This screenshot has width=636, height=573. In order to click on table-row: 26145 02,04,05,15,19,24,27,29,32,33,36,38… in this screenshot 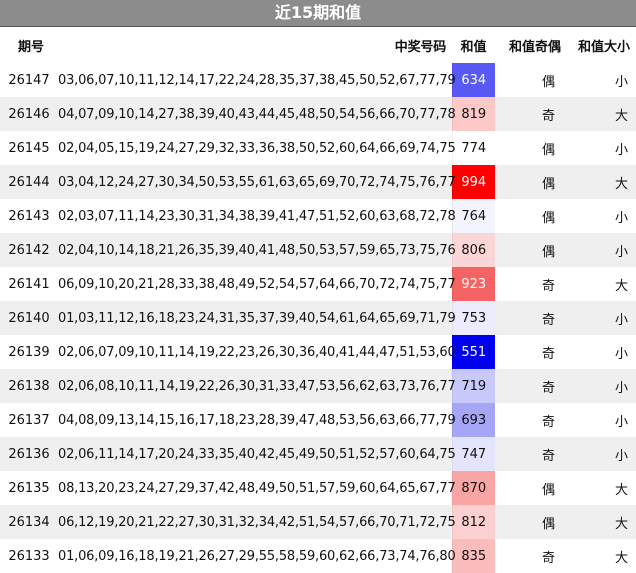, I will do `click(318, 148)`.